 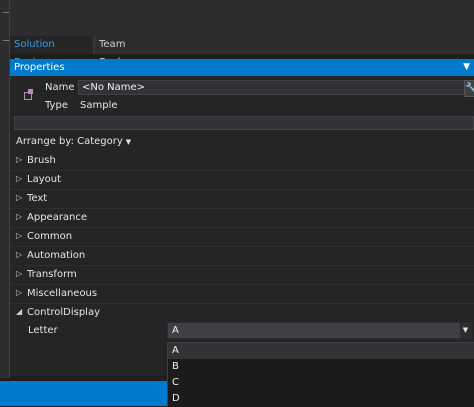 What do you see at coordinates (43, 330) in the screenshot?
I see `letter-label: Letter` at bounding box center [43, 330].